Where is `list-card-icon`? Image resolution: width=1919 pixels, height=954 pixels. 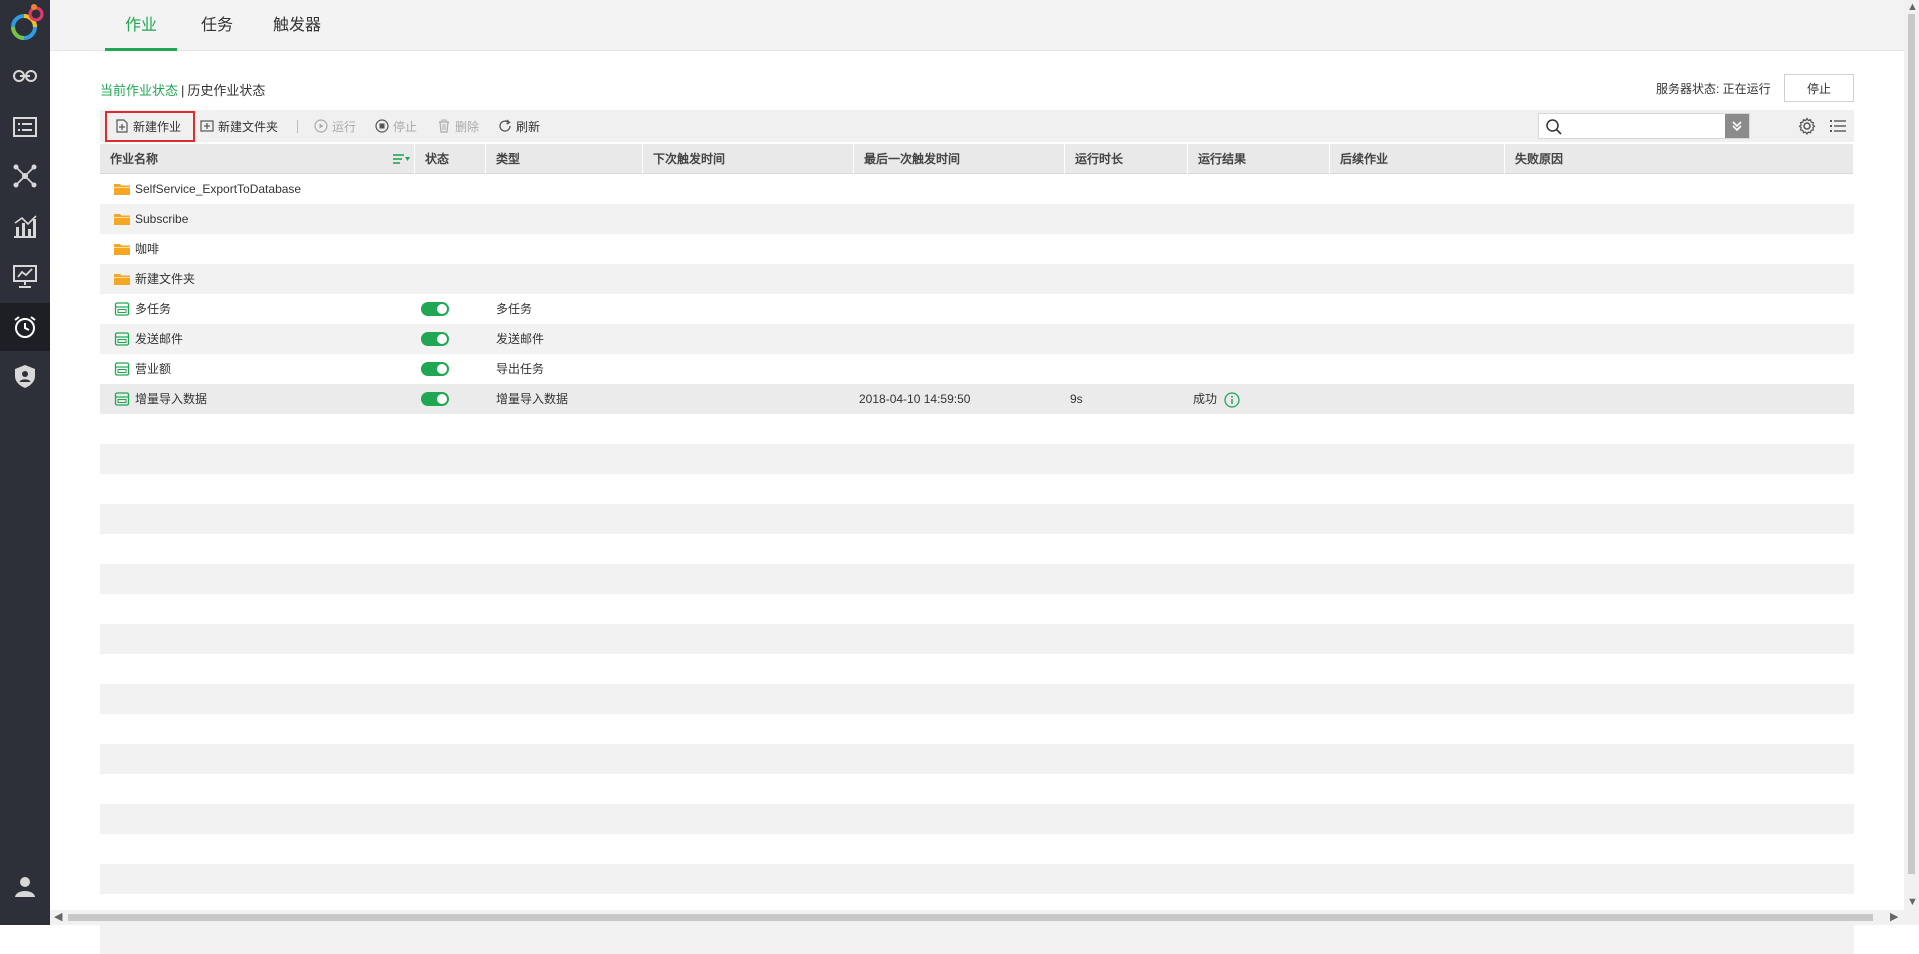
list-card-icon is located at coordinates (25, 127).